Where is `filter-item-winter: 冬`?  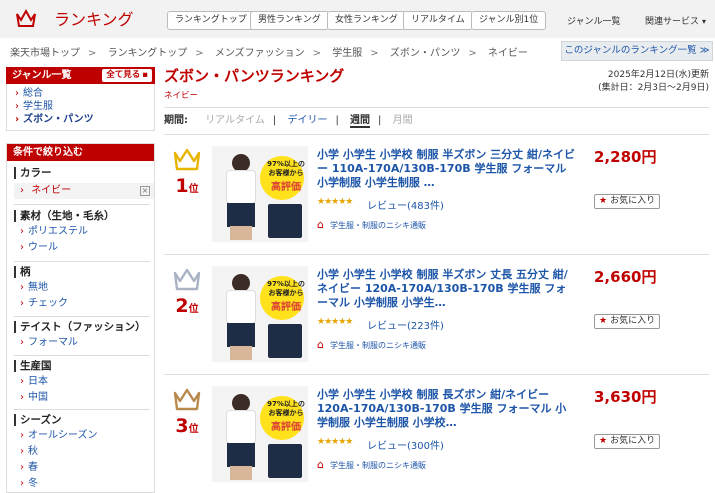 filter-item-winter: 冬 is located at coordinates (84, 484).